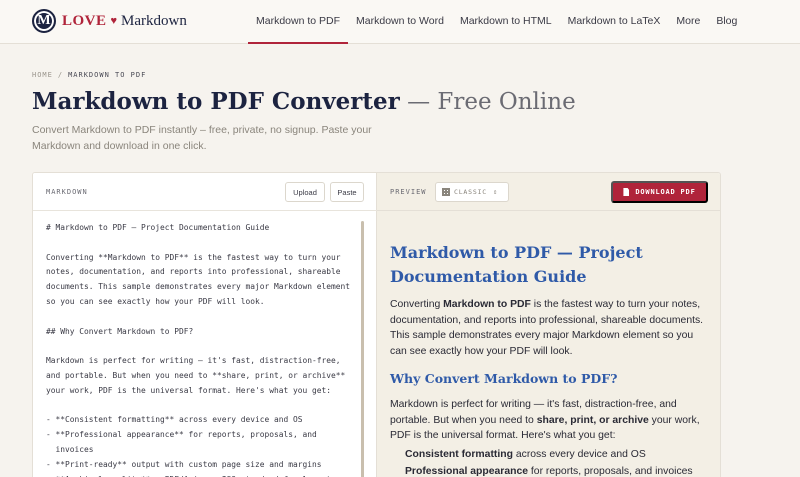  Describe the element at coordinates (347, 192) in the screenshot. I see `paste-button: Paste` at that location.